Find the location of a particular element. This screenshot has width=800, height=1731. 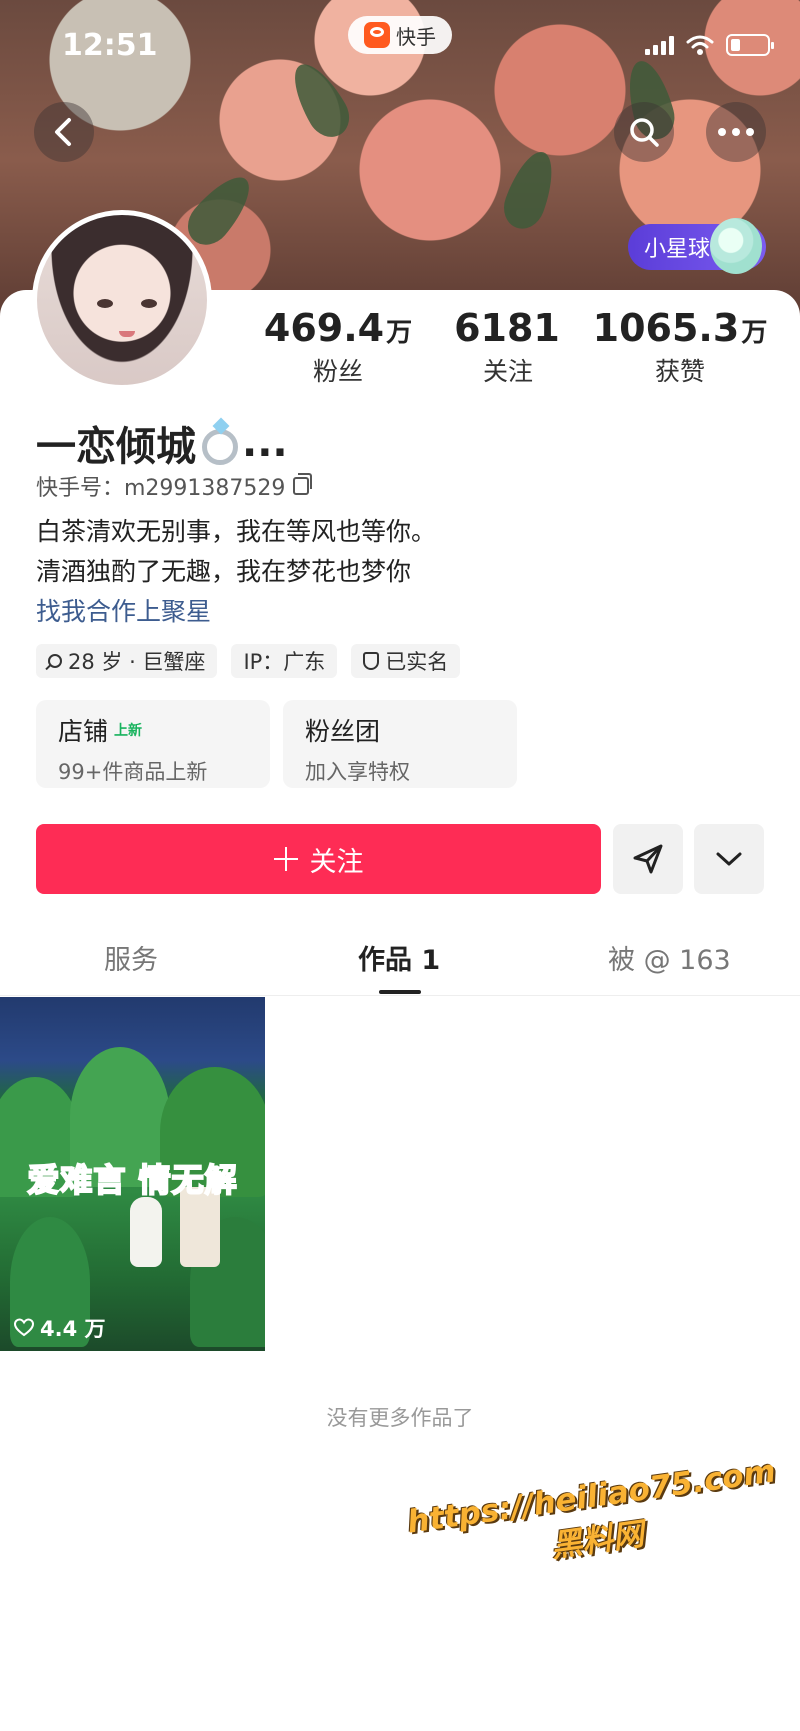

planet-icon is located at coordinates (736, 246).